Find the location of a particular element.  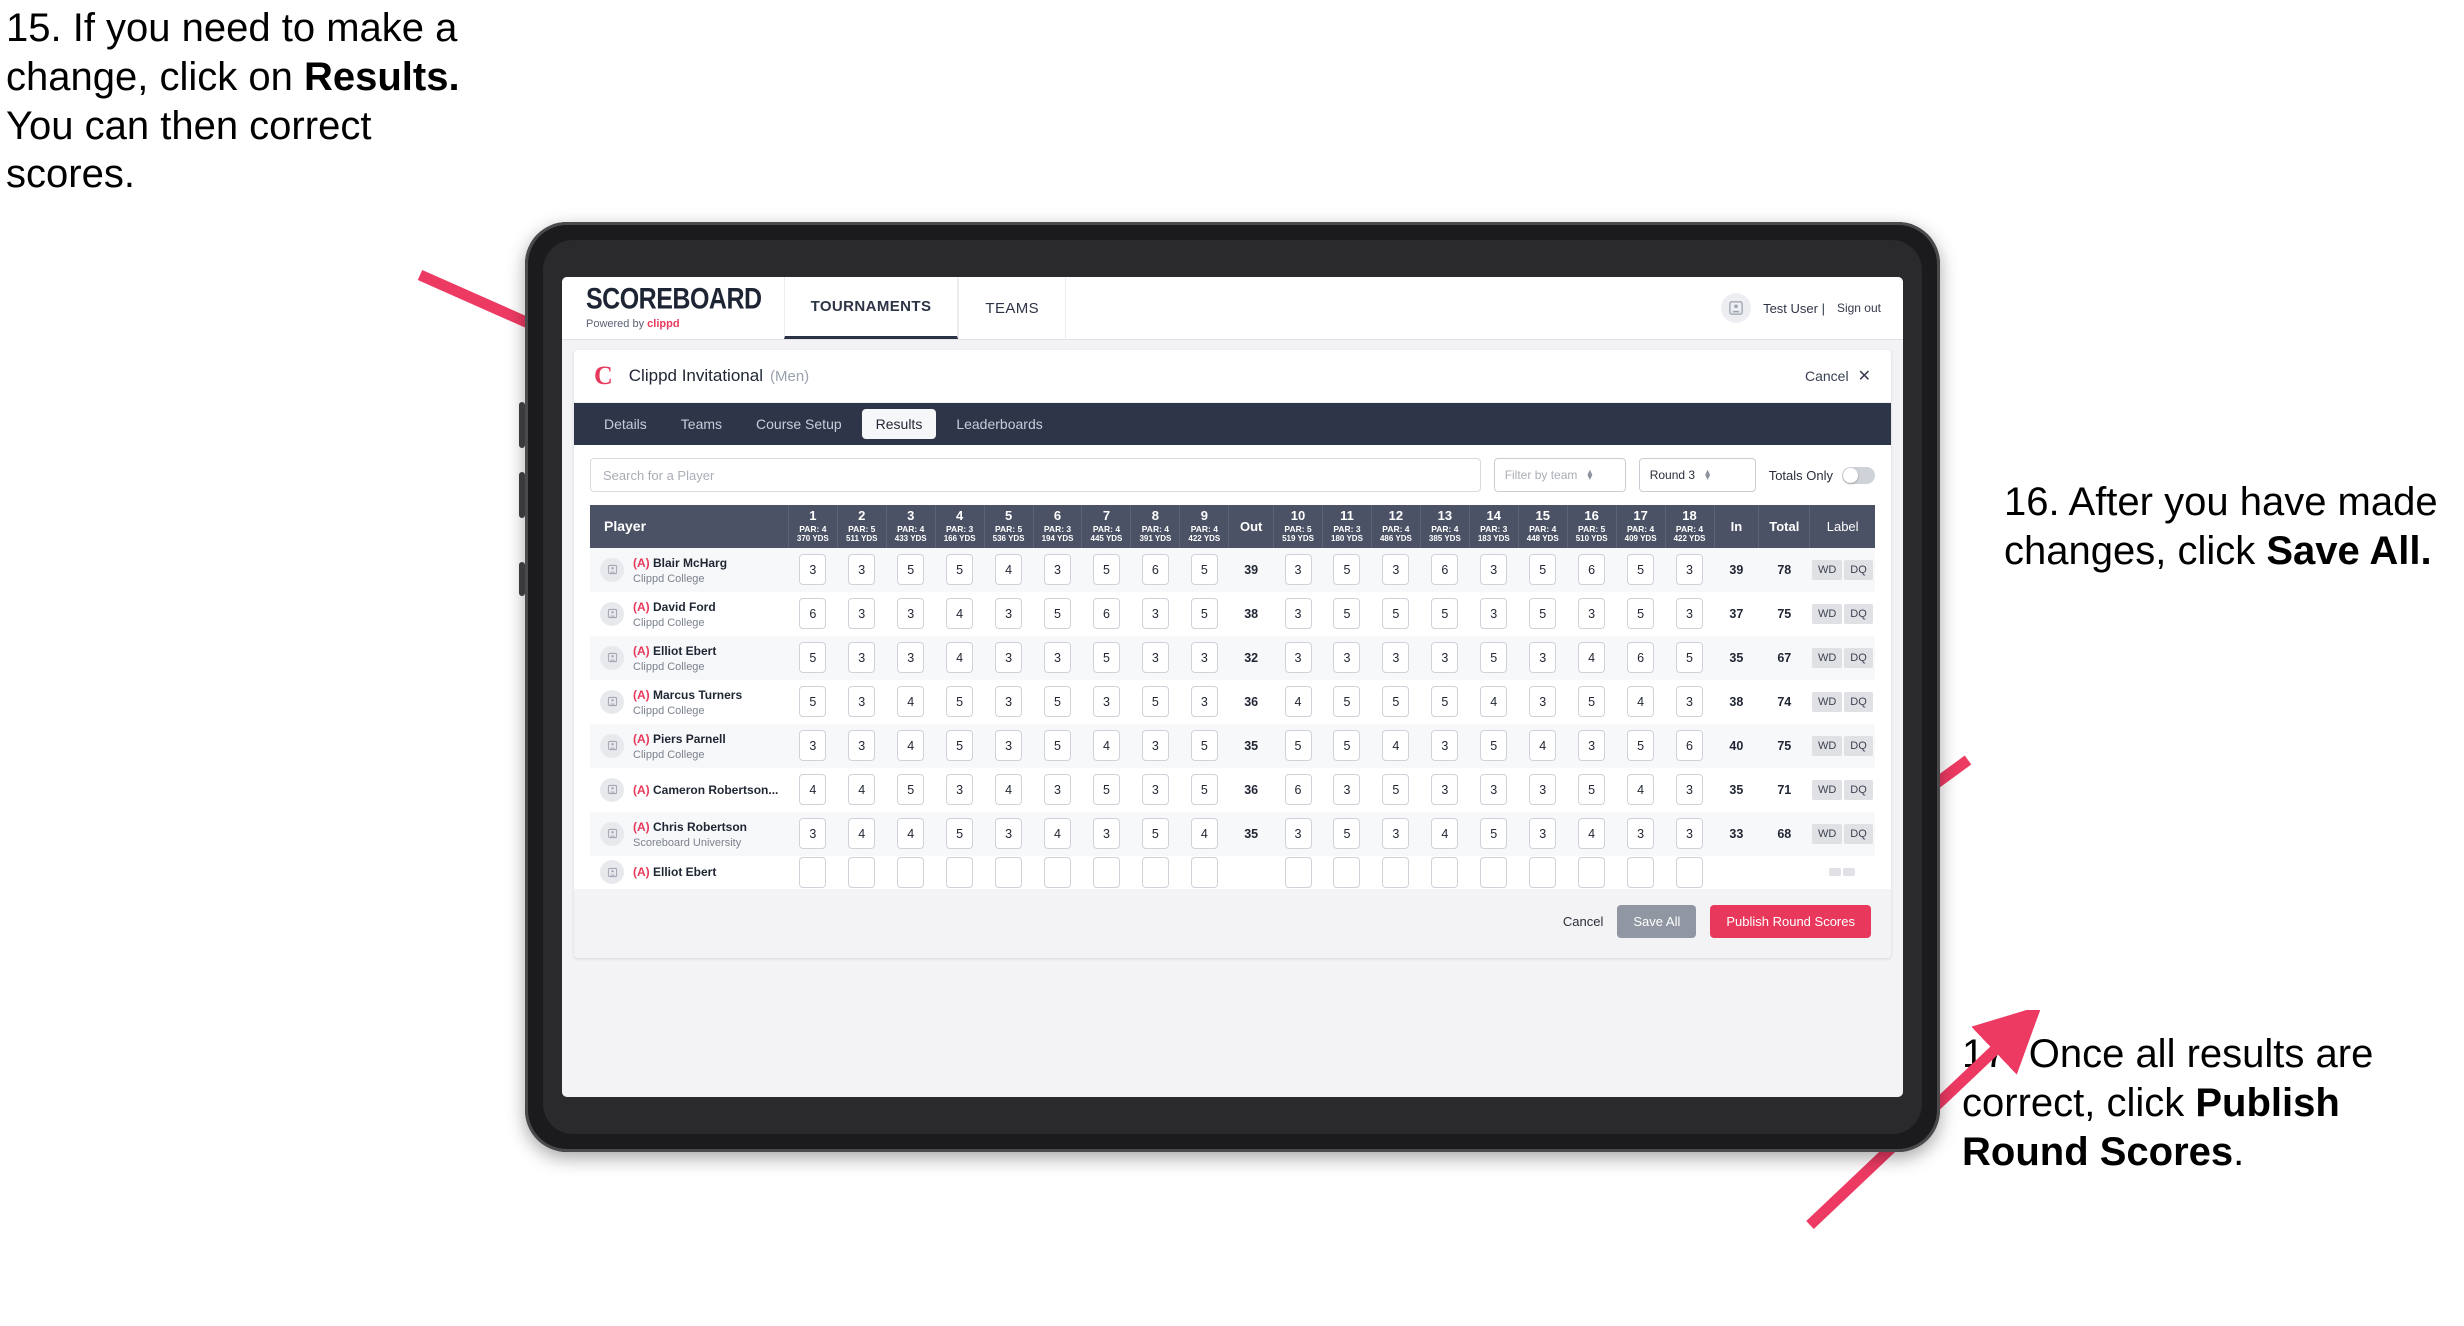

score-cell-front-1: 6 is located at coordinates (812, 614).